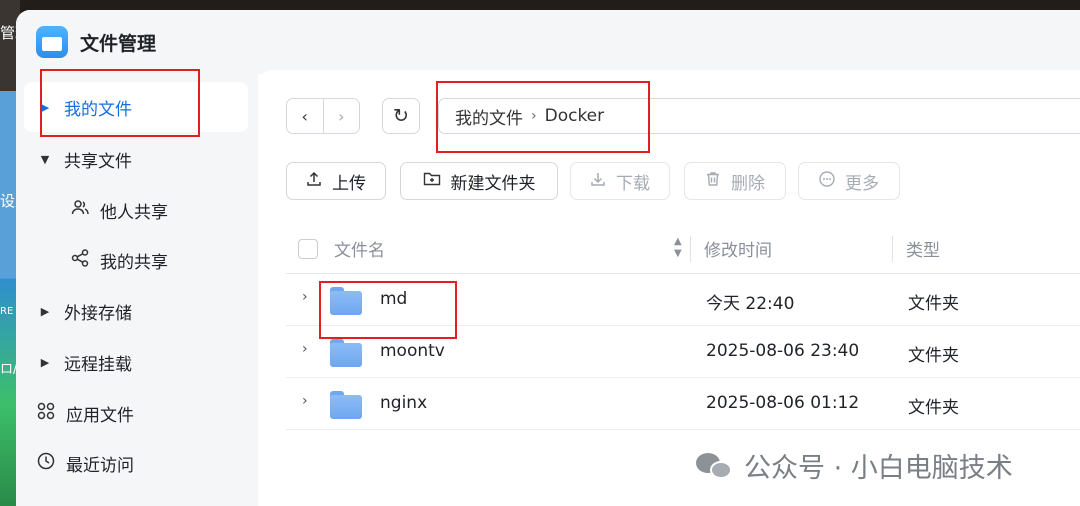 Image resolution: width=1080 pixels, height=506 pixels. Describe the element at coordinates (862, 183) in the screenshot. I see `more-label: 更多` at that location.